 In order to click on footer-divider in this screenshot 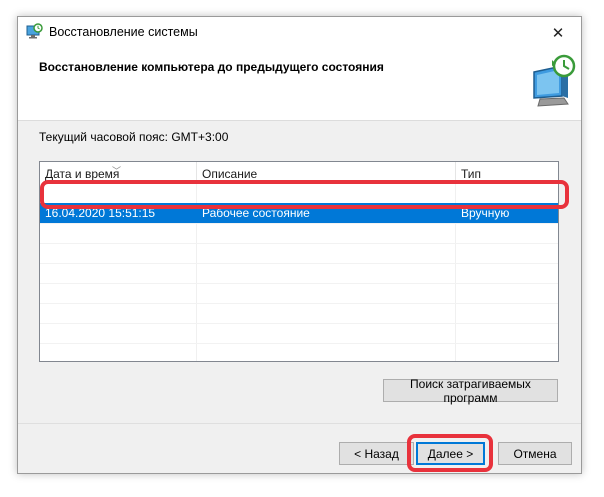, I will do `click(299, 423)`.